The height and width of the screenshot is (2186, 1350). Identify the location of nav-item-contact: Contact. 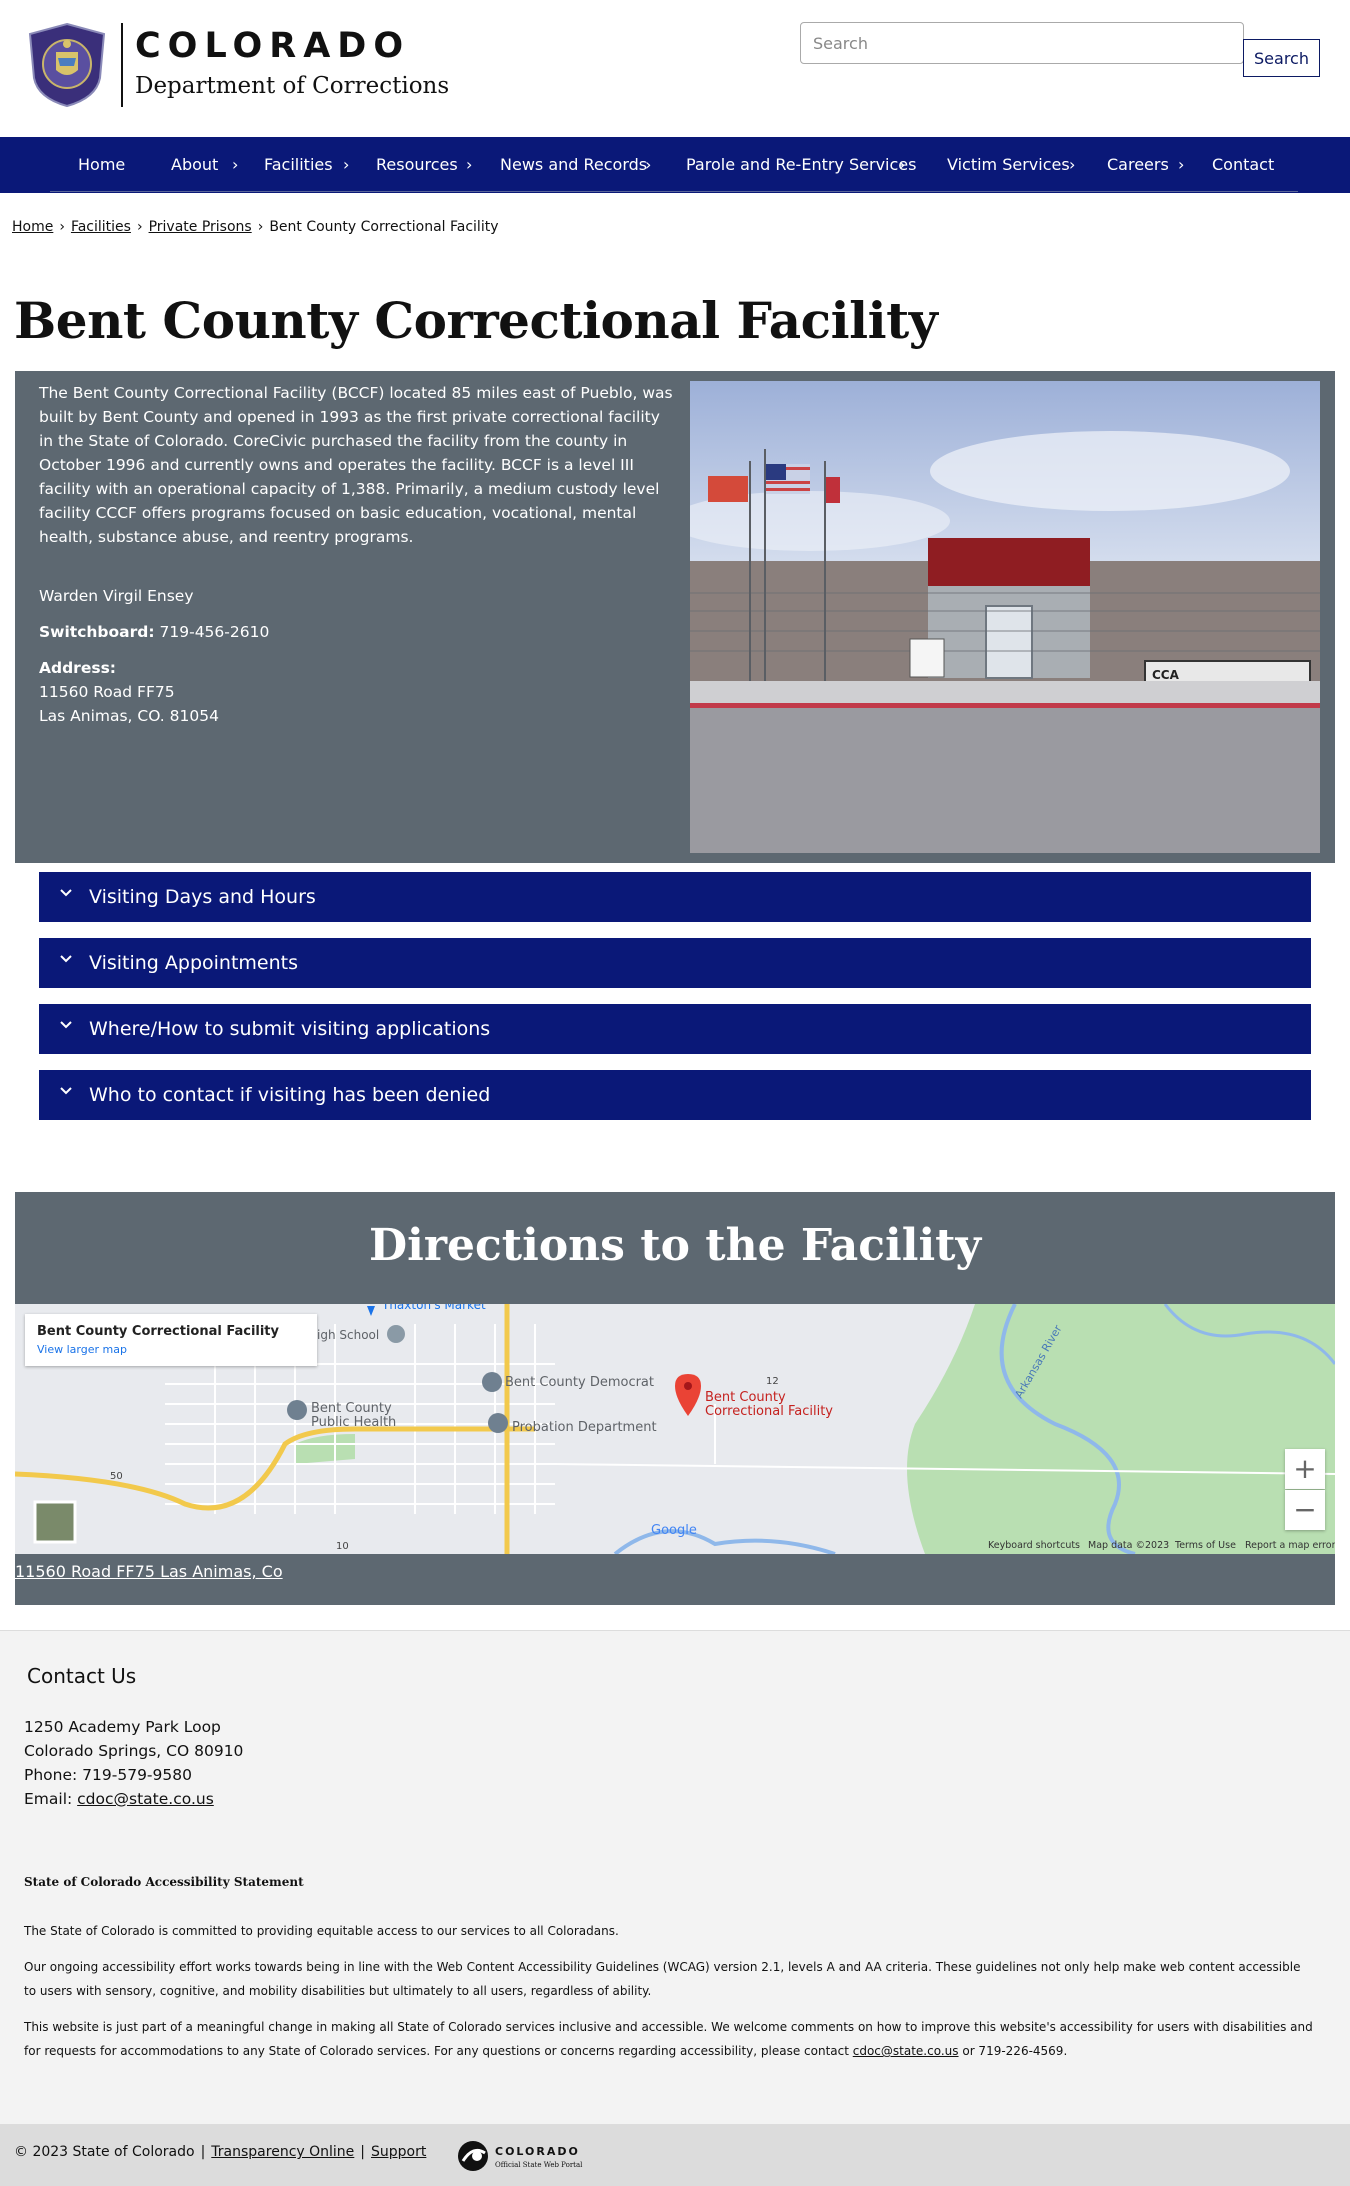
(1243, 165).